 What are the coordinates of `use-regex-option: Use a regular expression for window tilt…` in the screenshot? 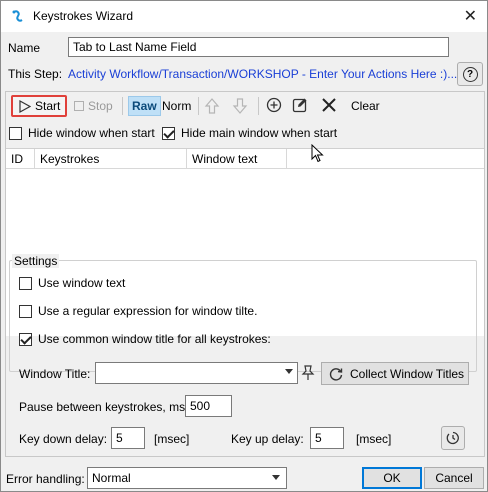 It's located at (138, 311).